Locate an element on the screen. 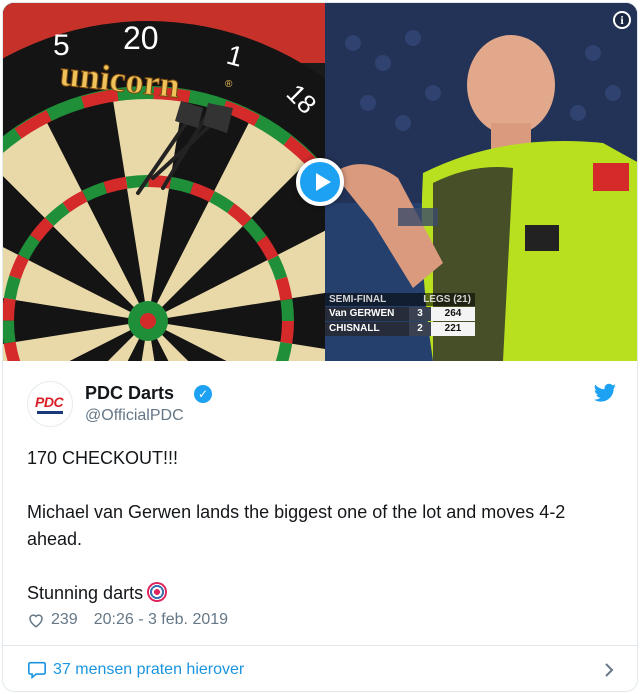 This screenshot has width=640, height=694. heart-icon is located at coordinates (36, 620).